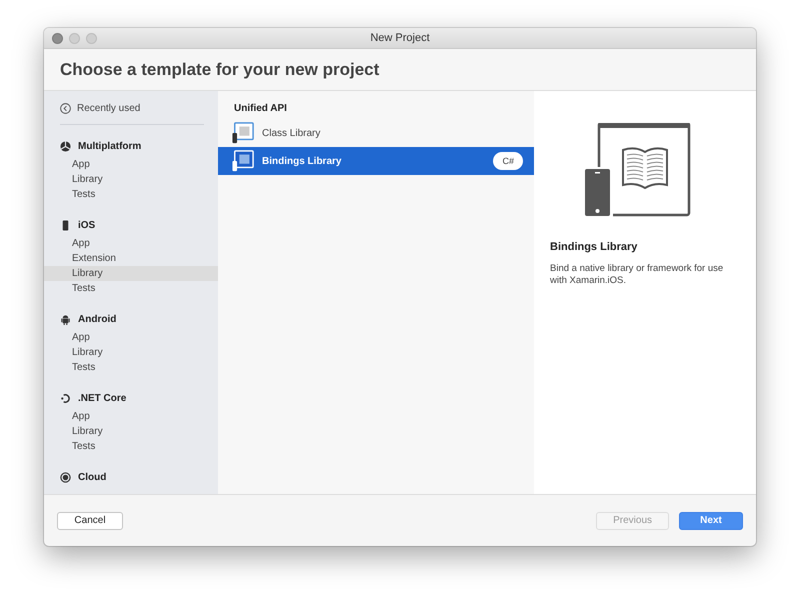  What do you see at coordinates (220, 70) in the screenshot?
I see `dialog-heading: Choose a template for your new project` at bounding box center [220, 70].